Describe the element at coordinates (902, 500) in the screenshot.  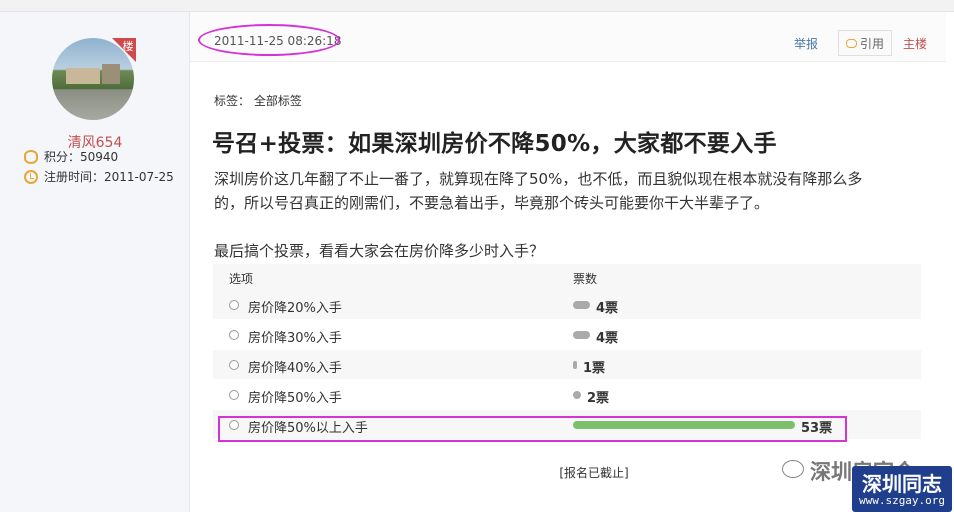
I see `site-logo-url: www.szgay.org` at that location.